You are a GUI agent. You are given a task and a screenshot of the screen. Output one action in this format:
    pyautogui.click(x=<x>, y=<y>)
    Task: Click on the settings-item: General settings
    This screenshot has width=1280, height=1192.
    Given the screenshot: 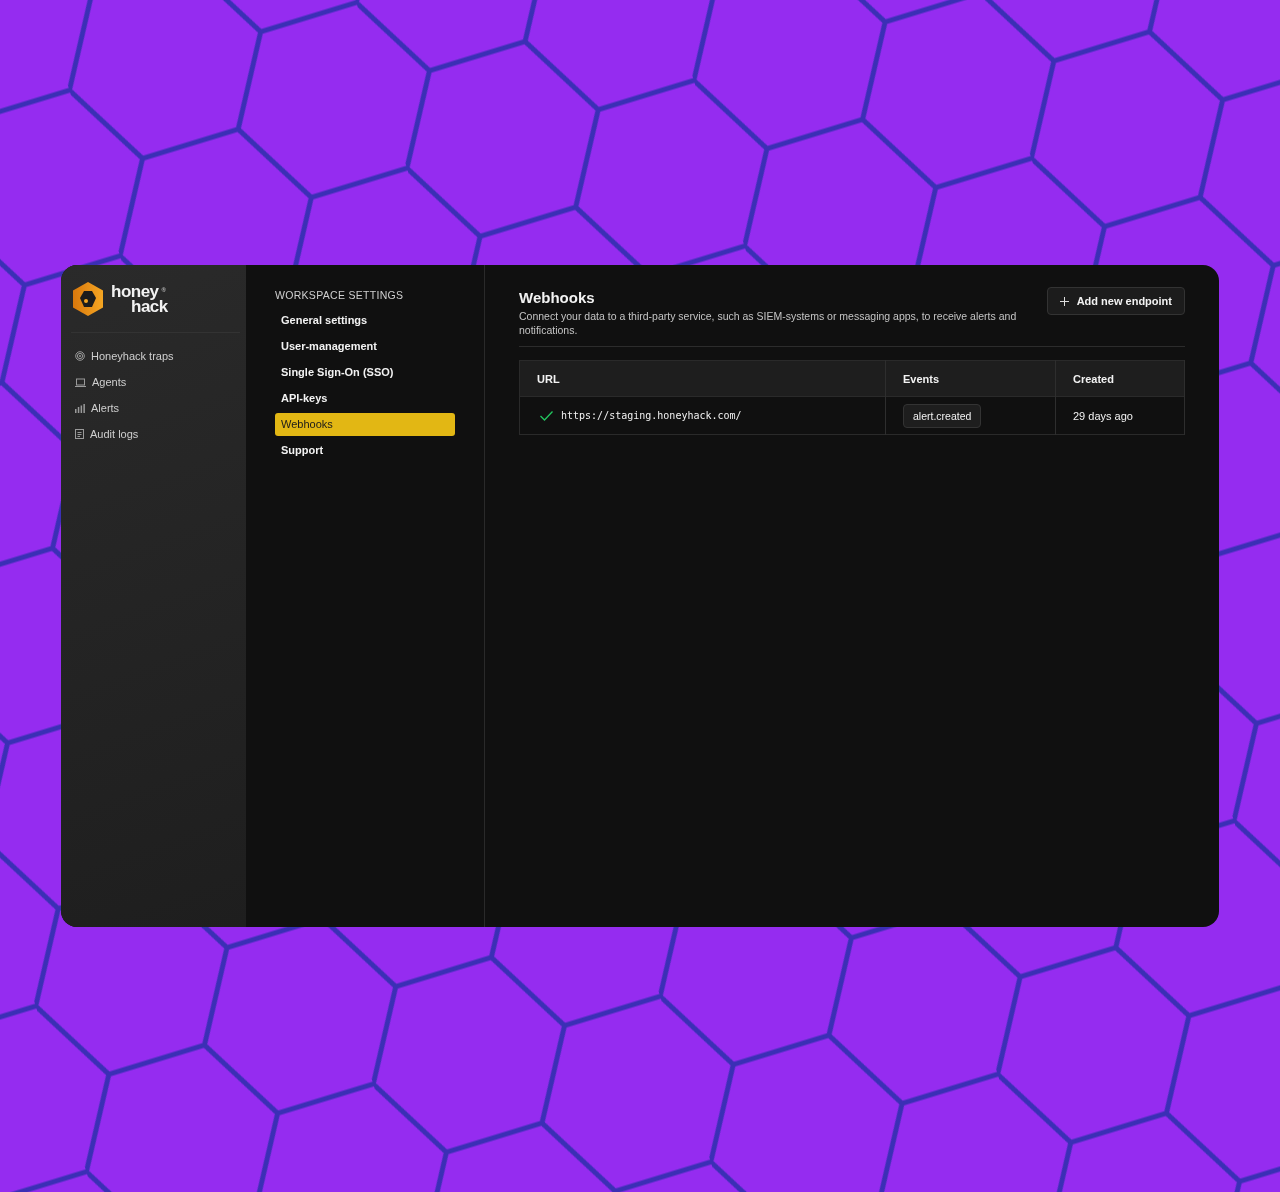 What is the action you would take?
    pyautogui.click(x=365, y=320)
    